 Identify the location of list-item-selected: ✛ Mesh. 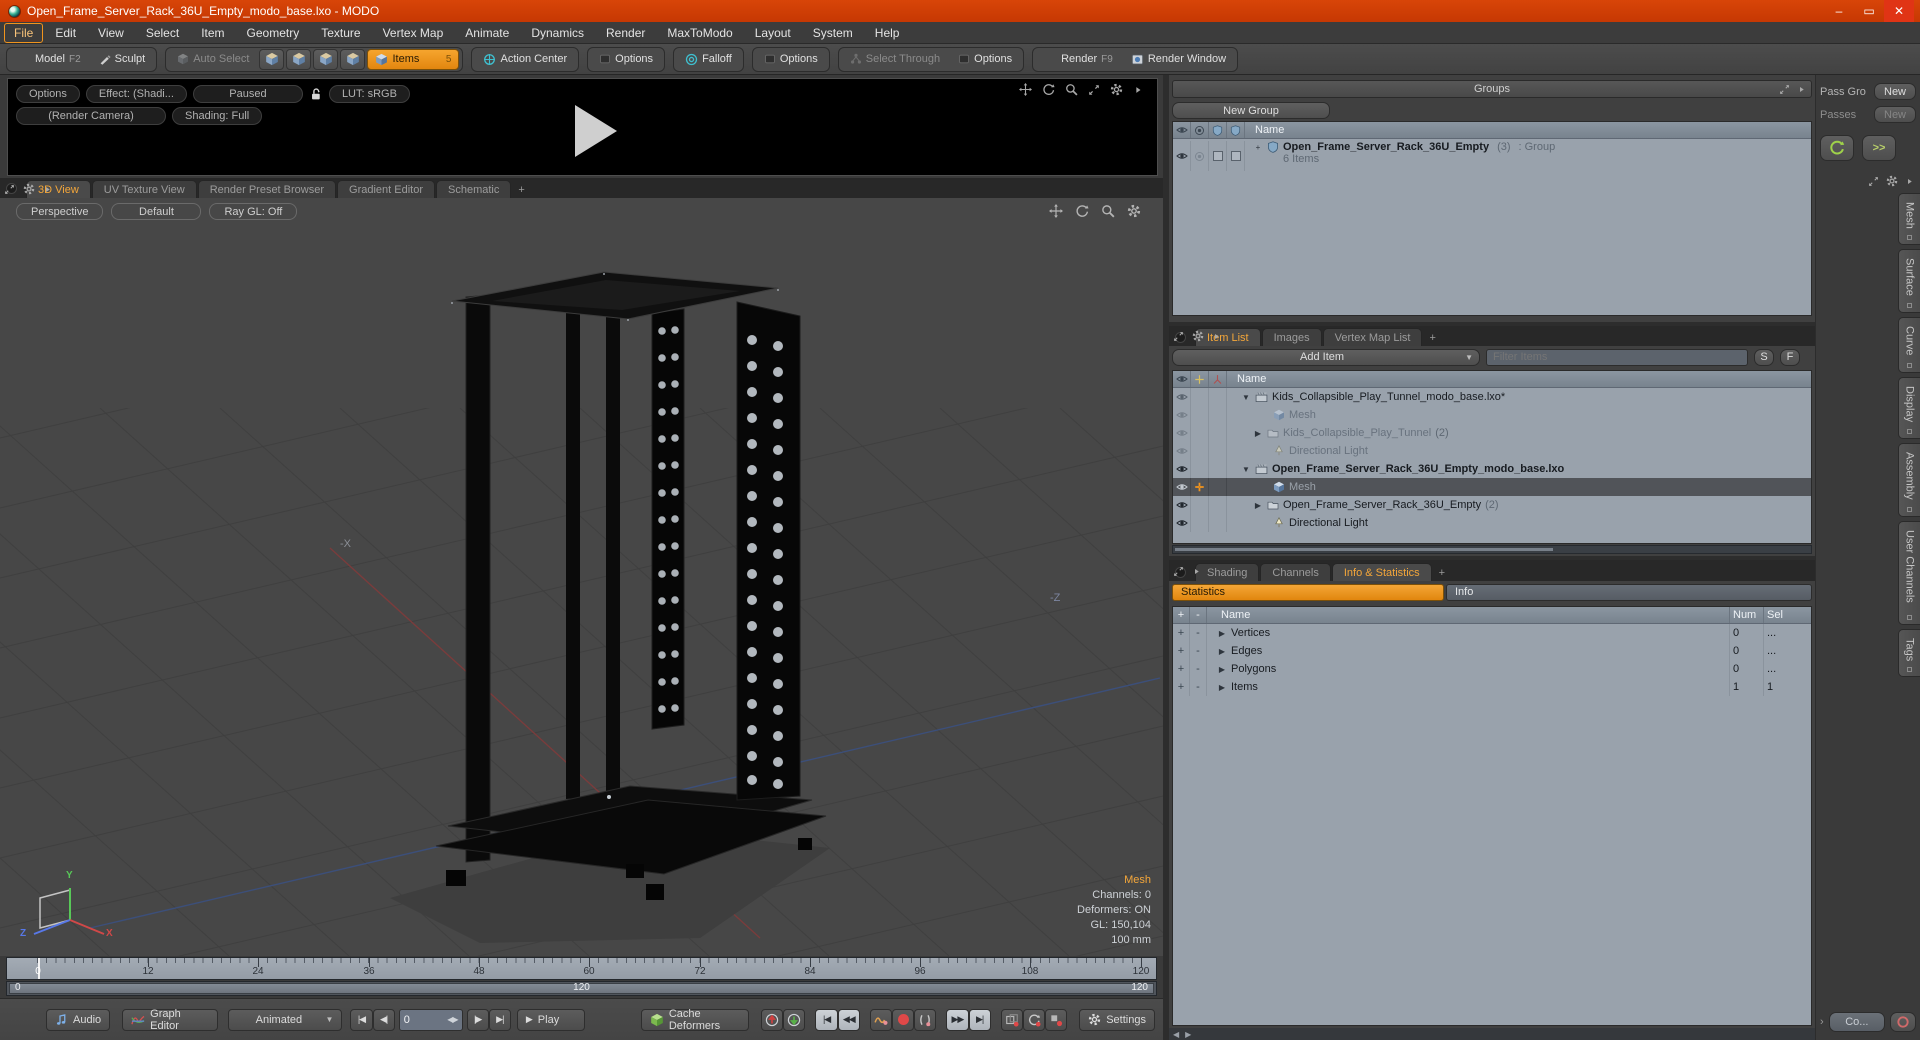
(1492, 487).